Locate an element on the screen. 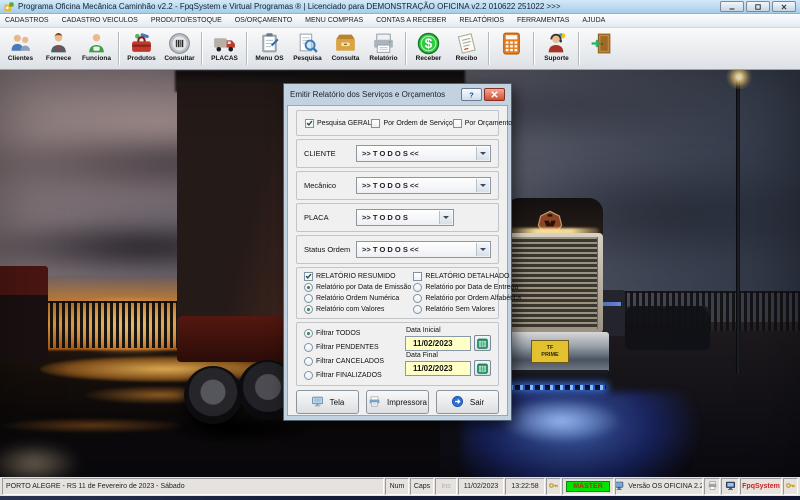 This screenshot has height=500, width=800. close-button is located at coordinates (784, 6).